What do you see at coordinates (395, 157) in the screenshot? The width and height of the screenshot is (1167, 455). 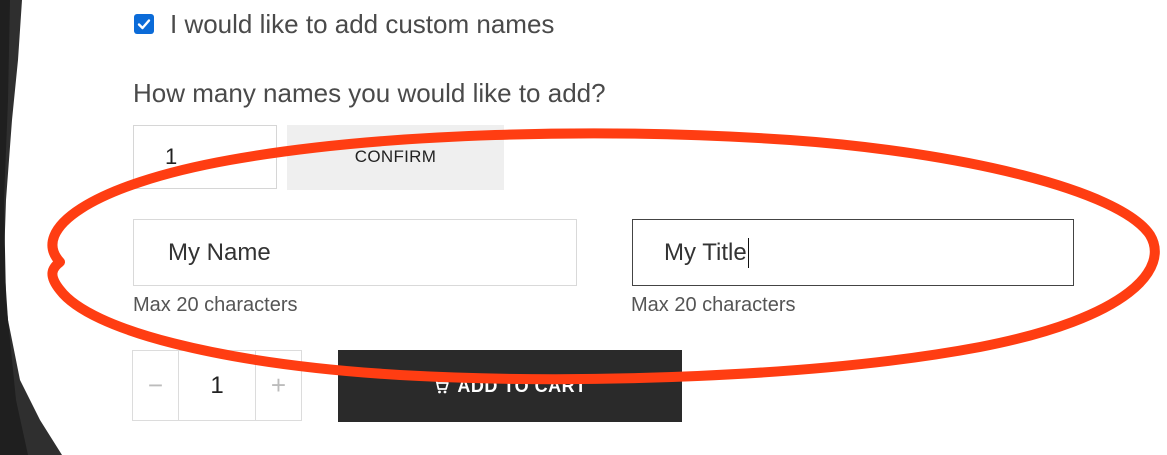 I see `confirm-button: CONFIRM` at bounding box center [395, 157].